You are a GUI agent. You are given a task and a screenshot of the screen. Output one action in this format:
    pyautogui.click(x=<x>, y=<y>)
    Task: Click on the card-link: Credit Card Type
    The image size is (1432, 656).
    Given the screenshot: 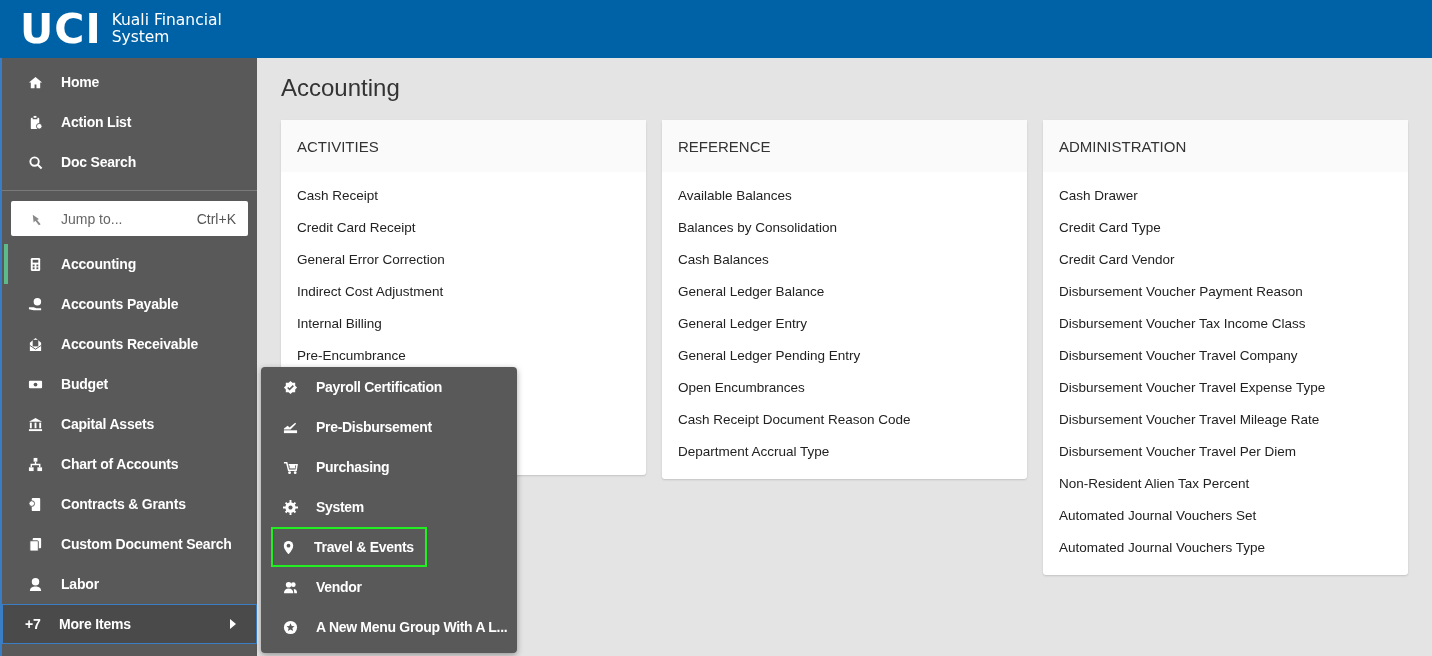 What is the action you would take?
    pyautogui.click(x=1110, y=227)
    